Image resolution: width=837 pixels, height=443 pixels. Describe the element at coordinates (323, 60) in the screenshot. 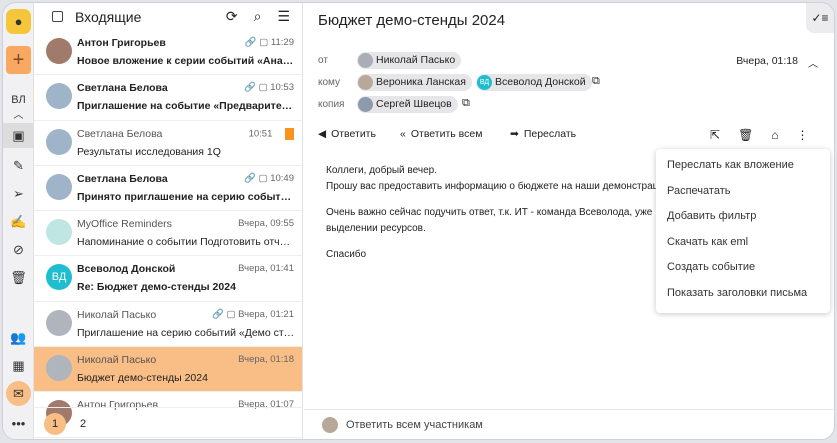

I see `from-label: от` at that location.